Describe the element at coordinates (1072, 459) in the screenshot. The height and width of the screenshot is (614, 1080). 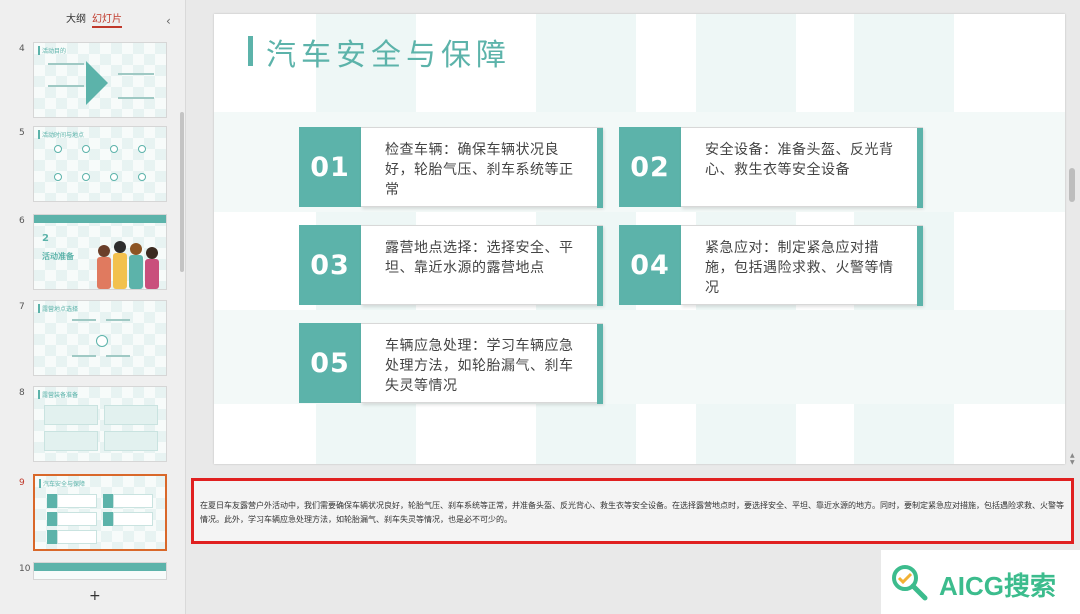
I see `splitter-arrows-icon: ▲ ▼` at that location.